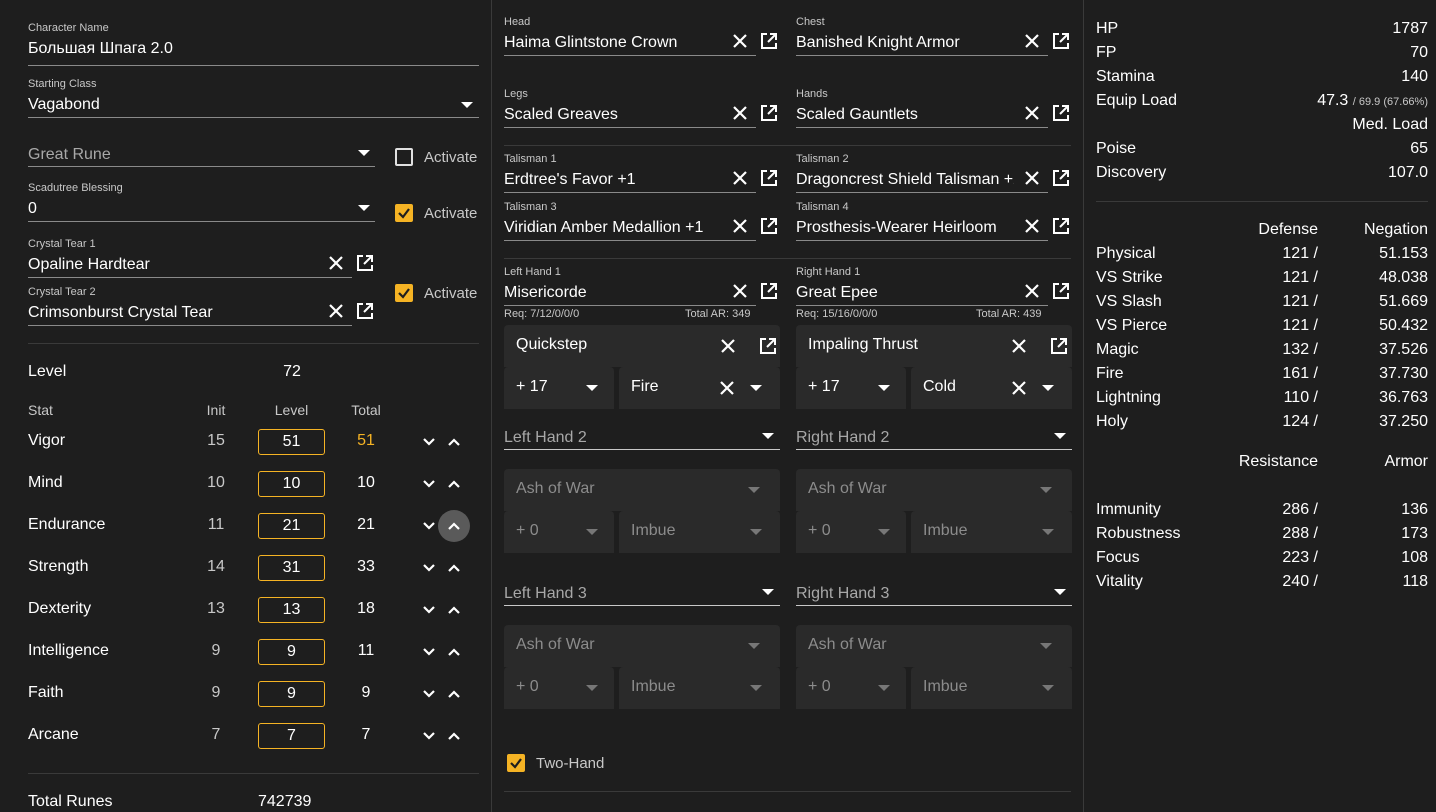  I want to click on right-hand-1-affinity-select: Cold, so click(991, 388).